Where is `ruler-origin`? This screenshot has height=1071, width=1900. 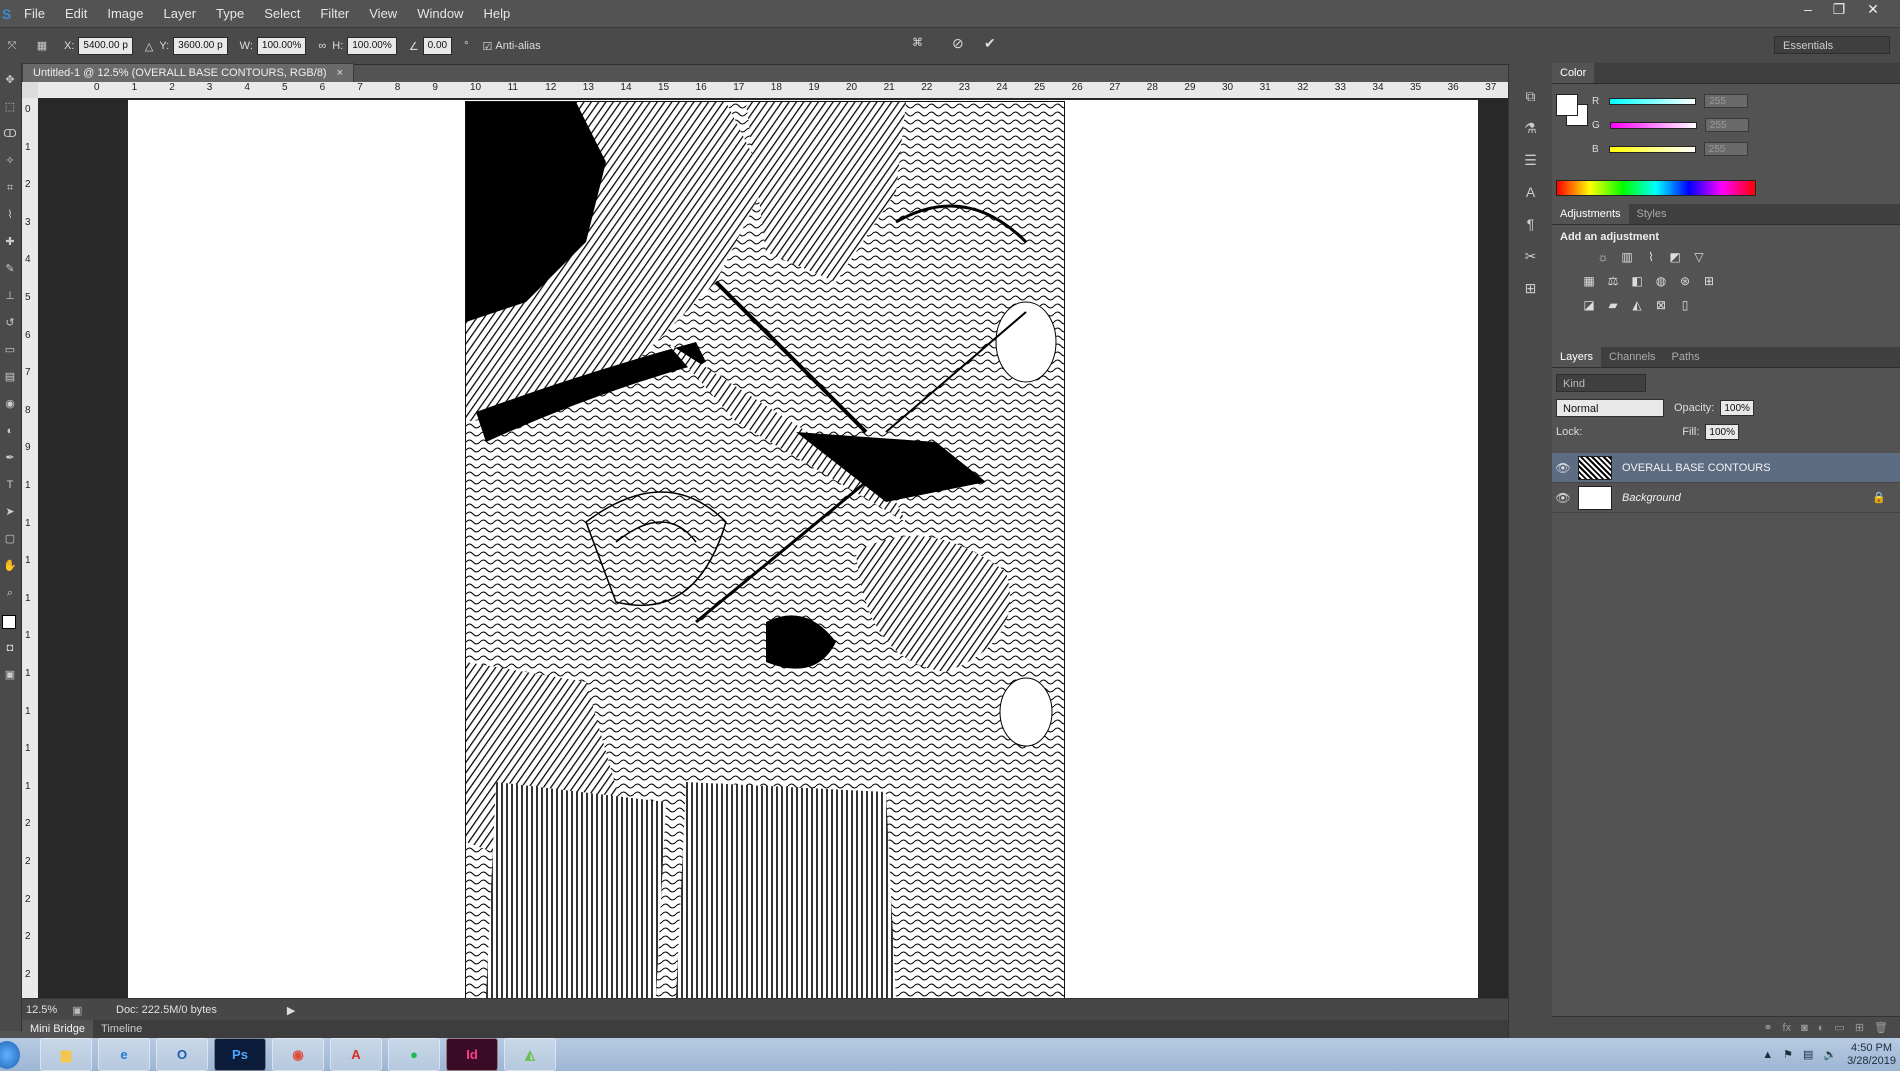 ruler-origin is located at coordinates (30, 90).